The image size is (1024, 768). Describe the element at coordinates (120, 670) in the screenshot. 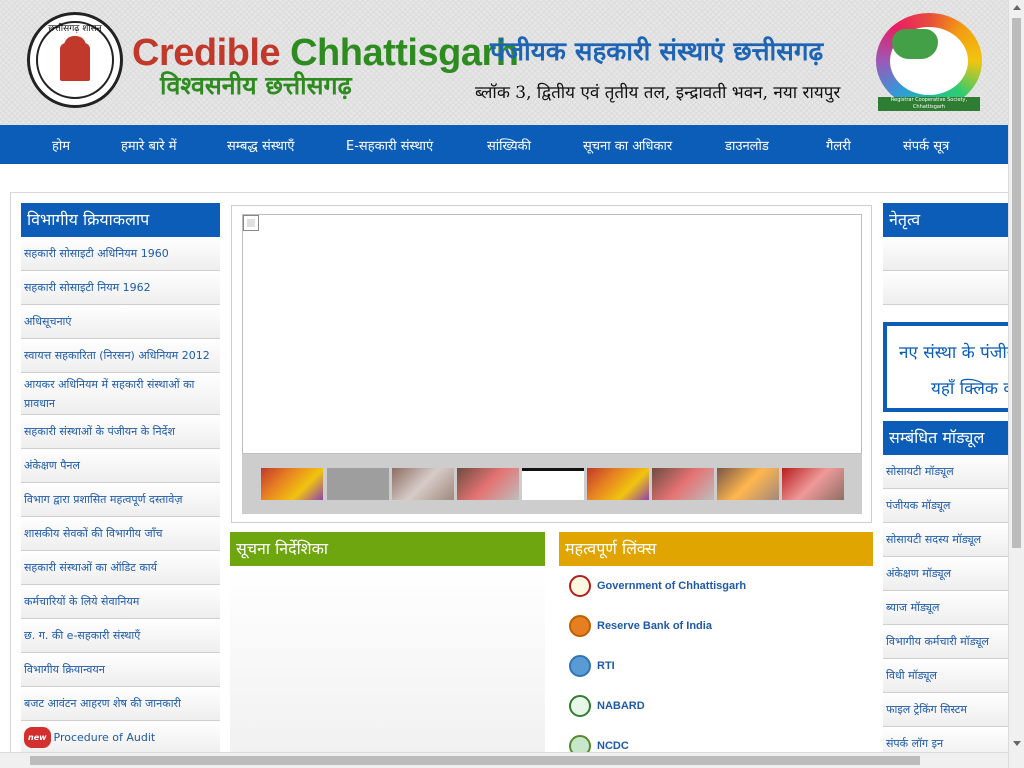

I see `list-item: विभागीय क्रियान्वयन` at that location.